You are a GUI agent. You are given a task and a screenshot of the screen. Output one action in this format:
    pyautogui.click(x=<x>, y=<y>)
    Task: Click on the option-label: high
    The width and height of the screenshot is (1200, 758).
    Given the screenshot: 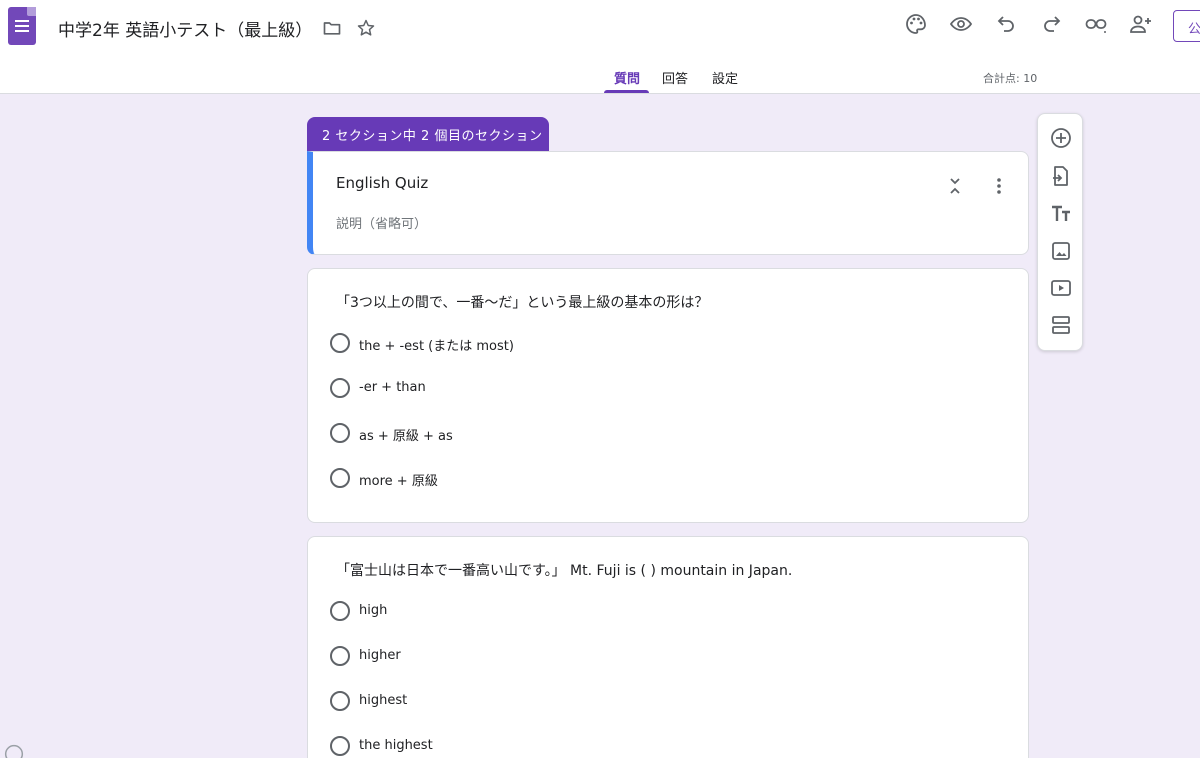 What is the action you would take?
    pyautogui.click(x=373, y=610)
    